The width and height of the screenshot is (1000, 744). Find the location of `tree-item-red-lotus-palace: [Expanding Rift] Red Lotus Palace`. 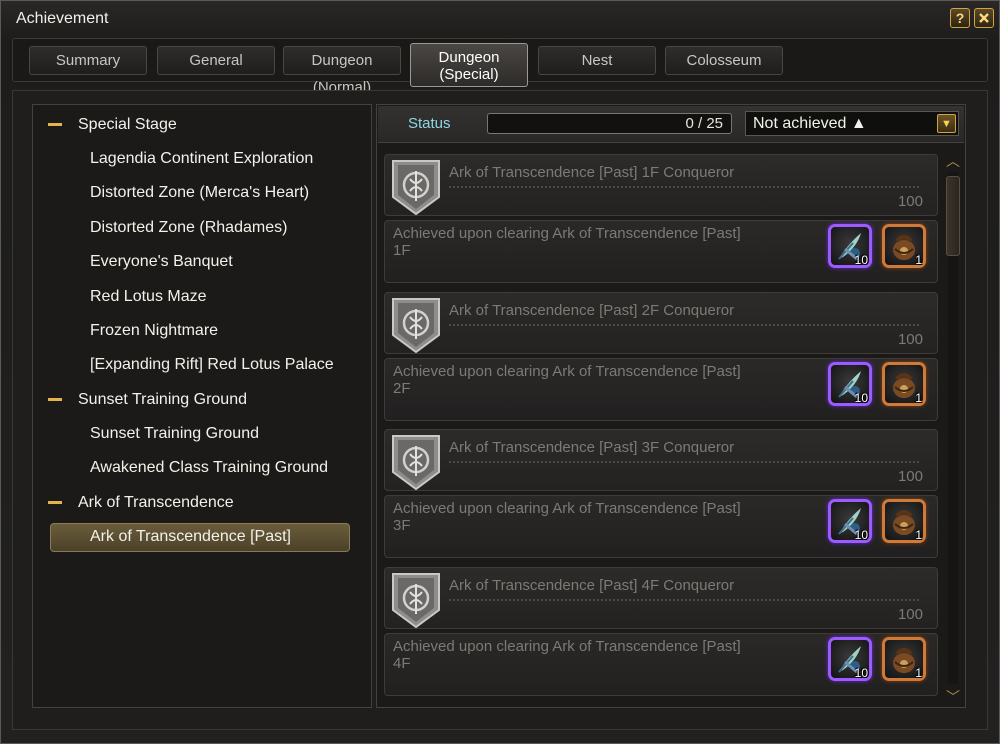

tree-item-red-lotus-palace: [Expanding Rift] Red Lotus Palace is located at coordinates (212, 365).